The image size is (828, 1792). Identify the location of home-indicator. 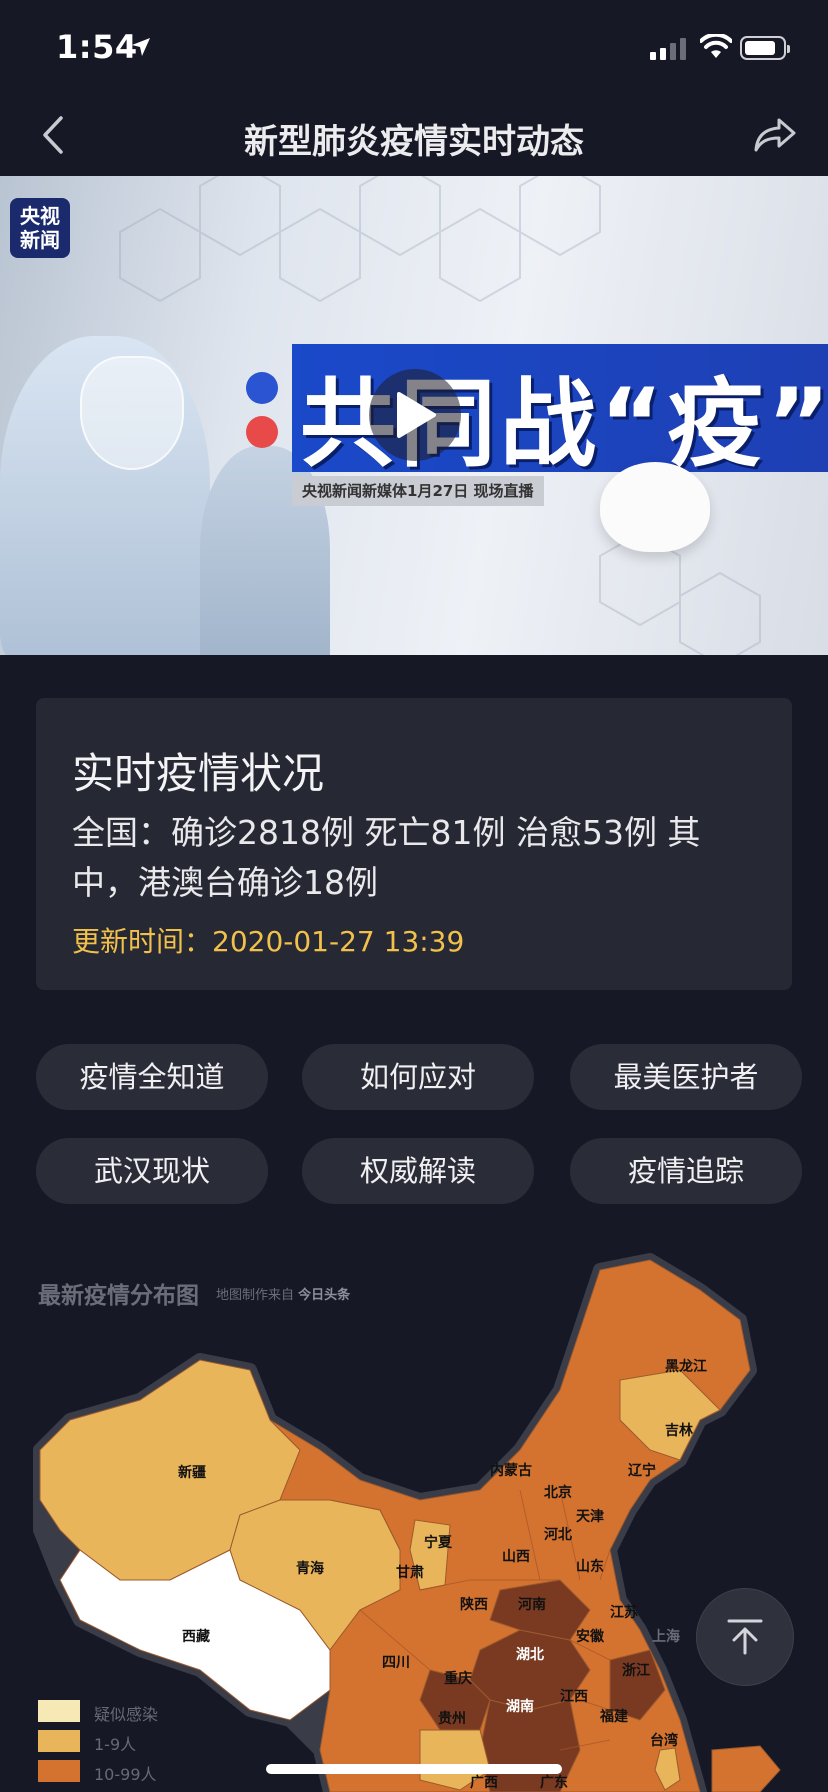
(414, 1769).